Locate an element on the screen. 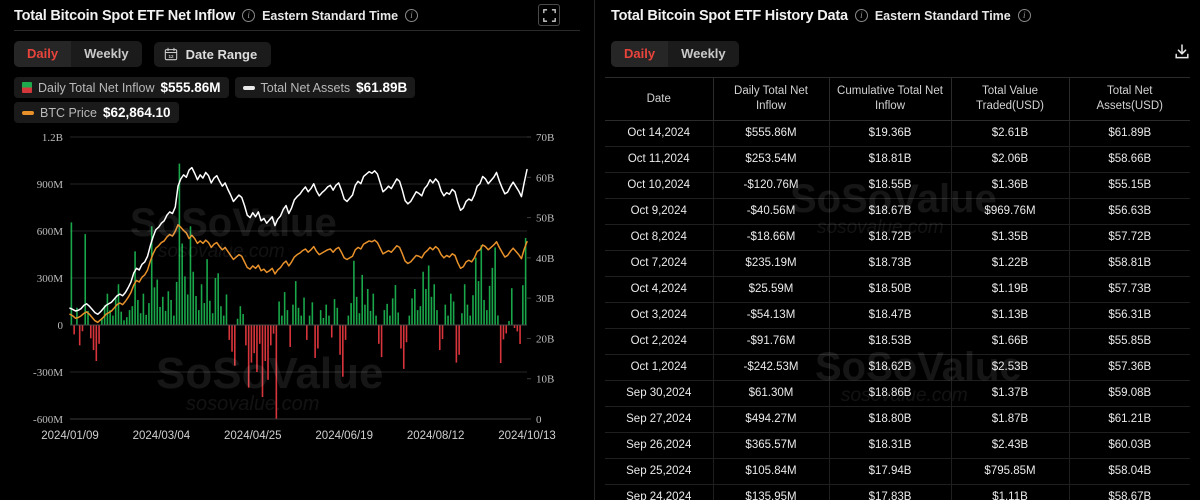  cell-cumulative-net-inflow: $18.67B is located at coordinates (890, 211).